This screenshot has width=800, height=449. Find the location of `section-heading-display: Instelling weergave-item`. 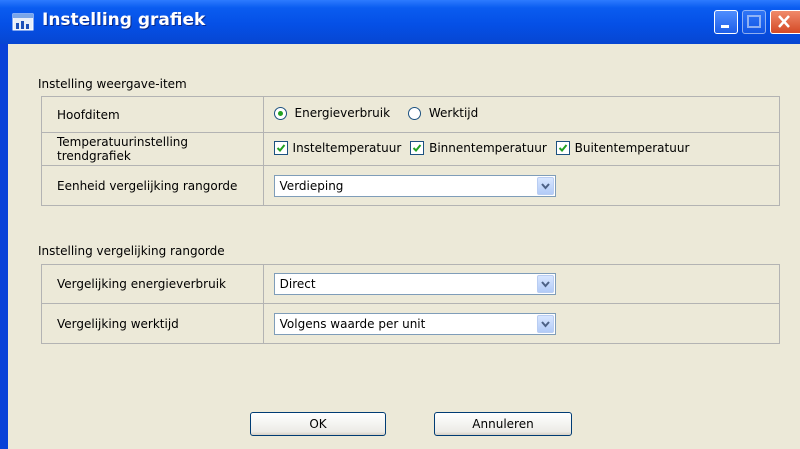

section-heading-display: Instelling weergave-item is located at coordinates (112, 84).